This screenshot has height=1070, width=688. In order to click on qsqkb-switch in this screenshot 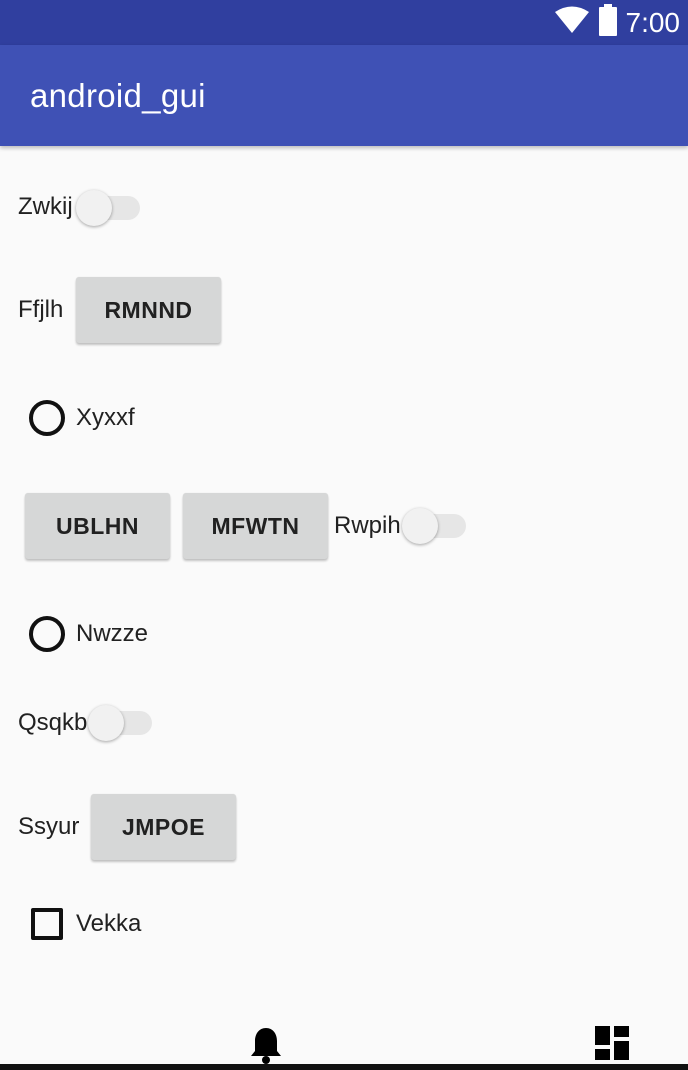, I will do `click(121, 723)`.